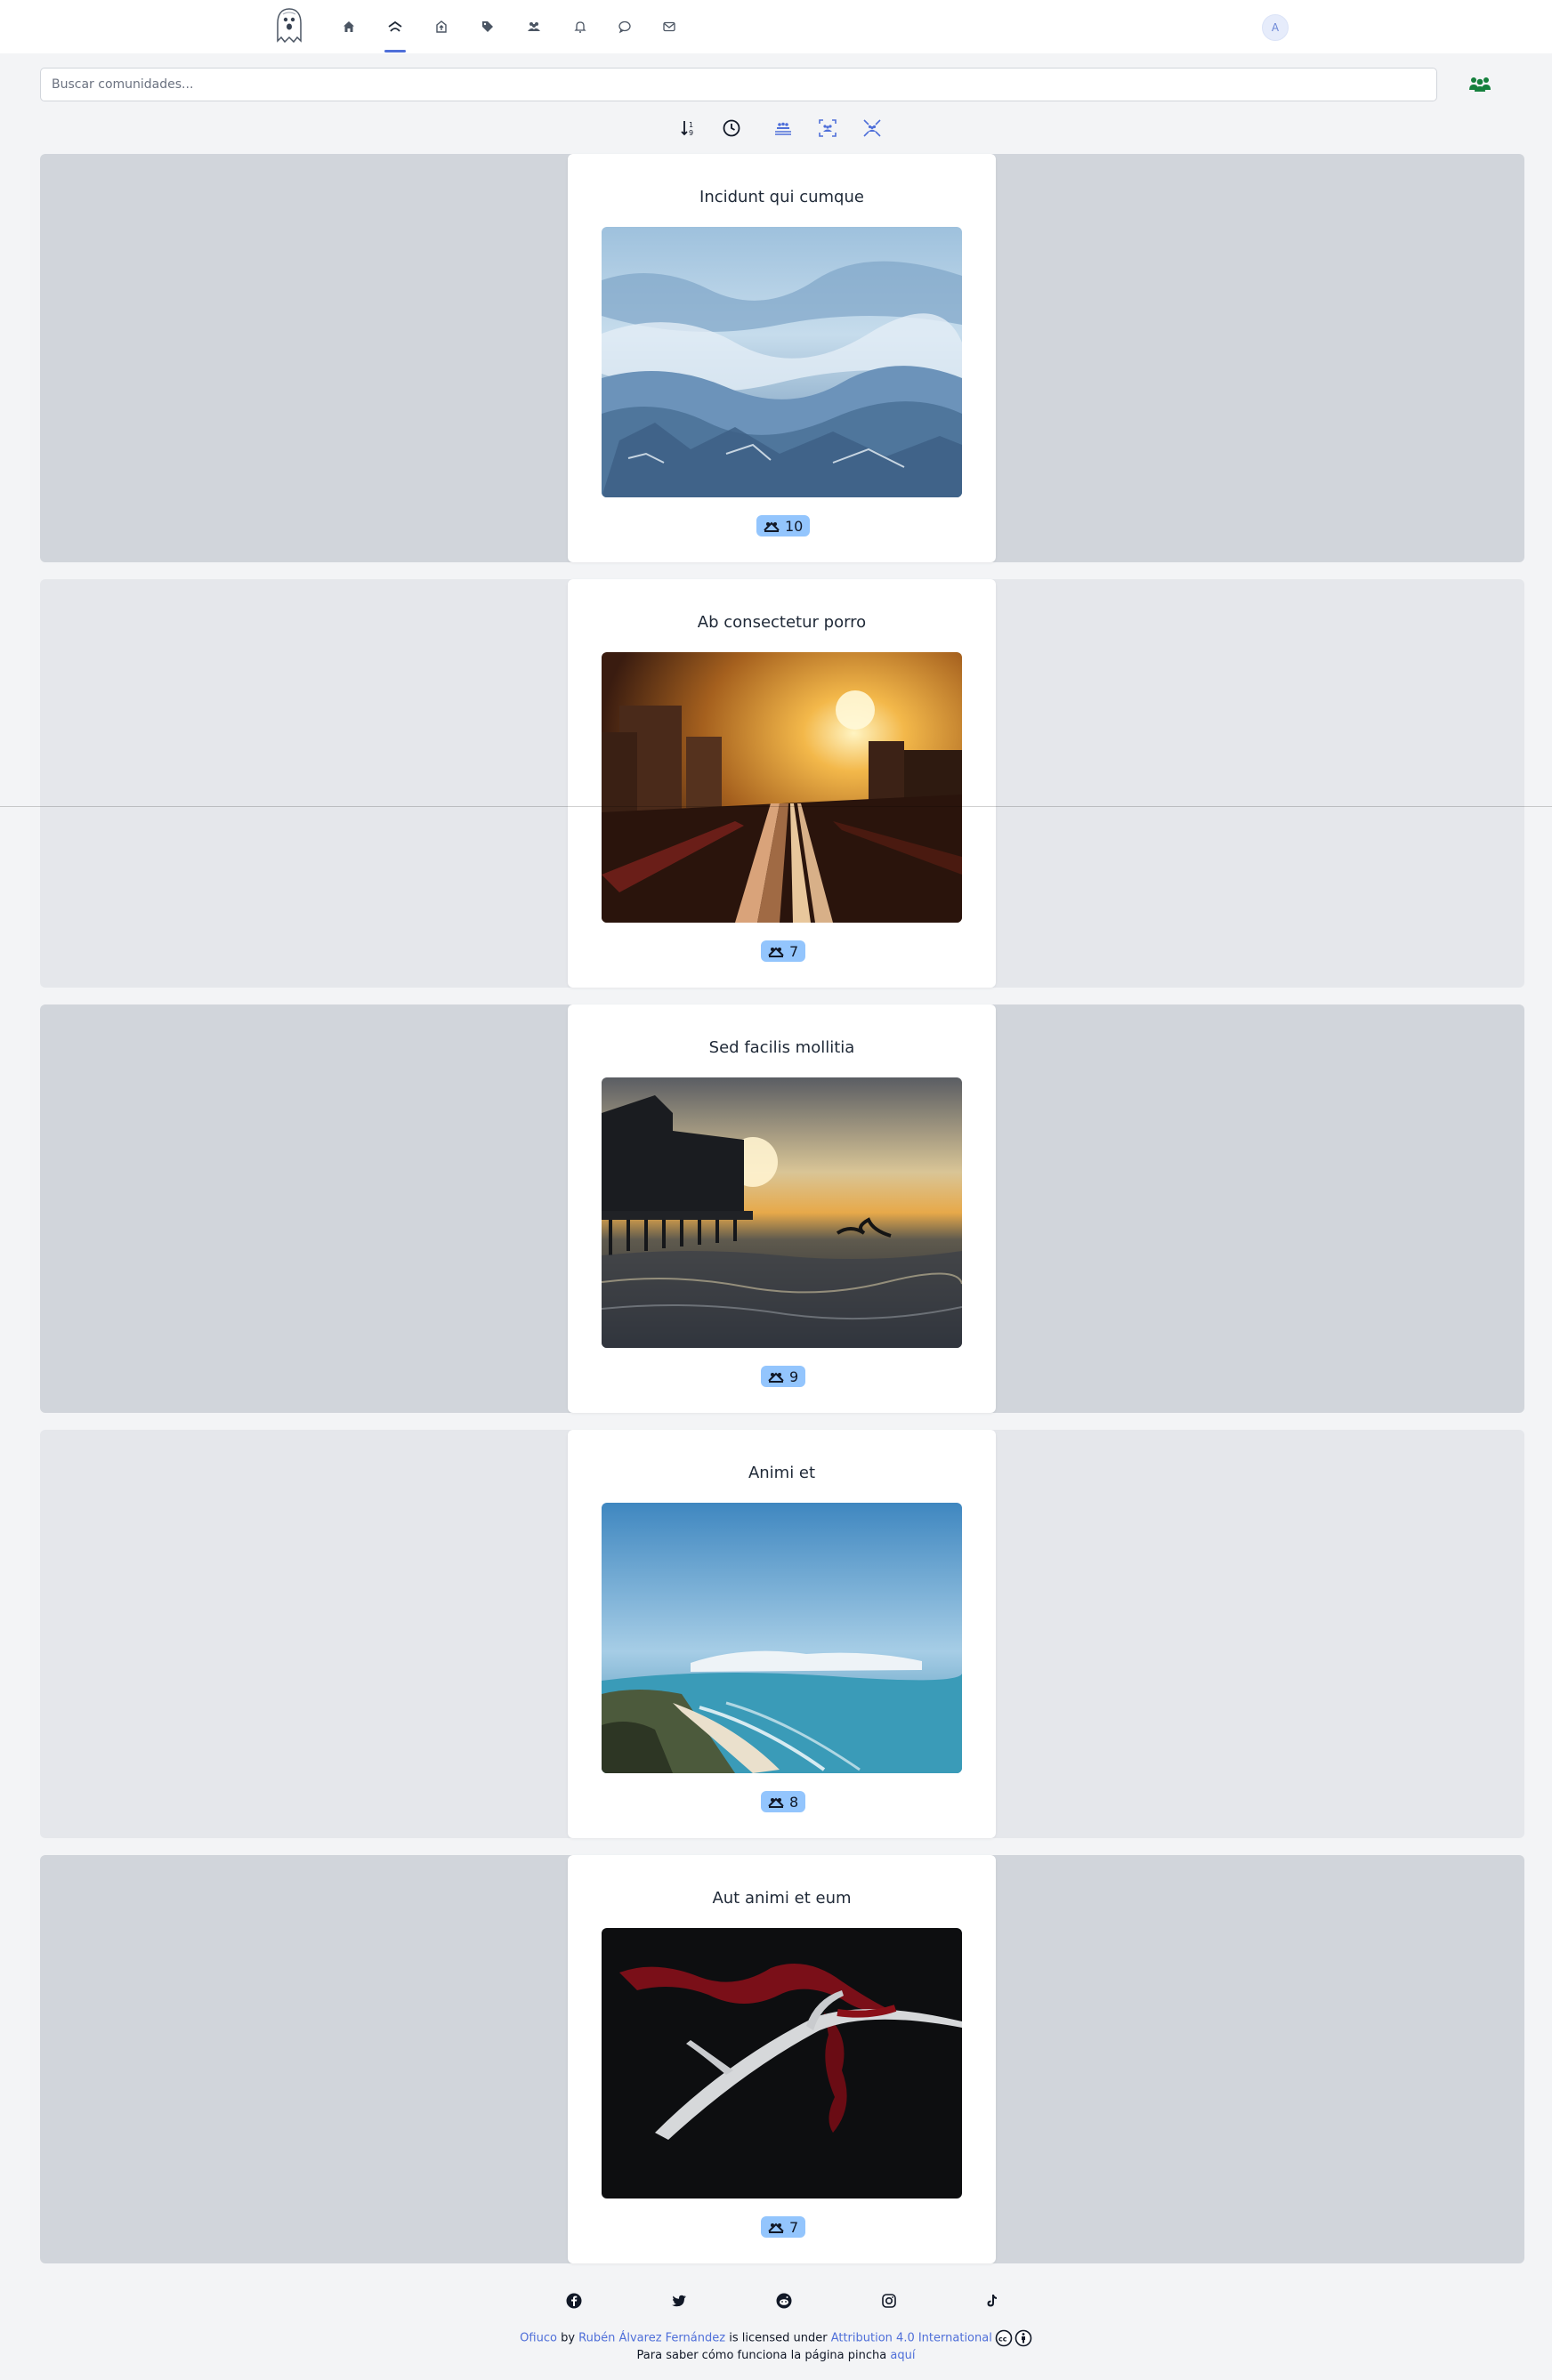 This screenshot has width=1552, height=2380. Describe the element at coordinates (1275, 27) in the screenshot. I see `user-avatar: A` at that location.